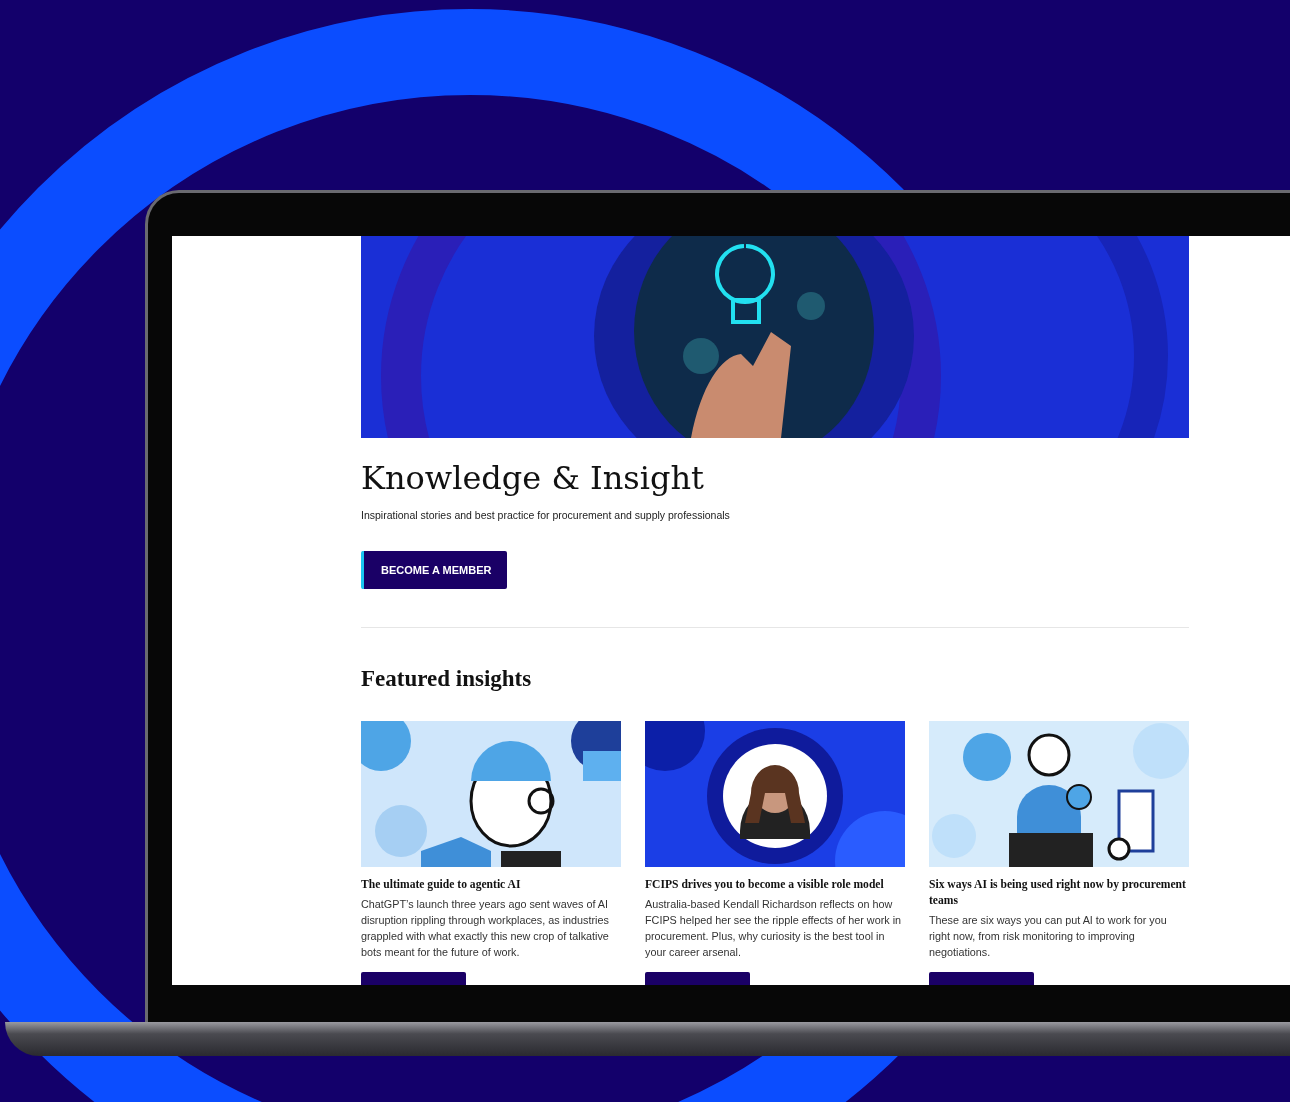 Image resolution: width=1290 pixels, height=1102 pixels. I want to click on page-subtitle: Inspirational stories and best practice for procurement and supply professionals, so click(546, 515).